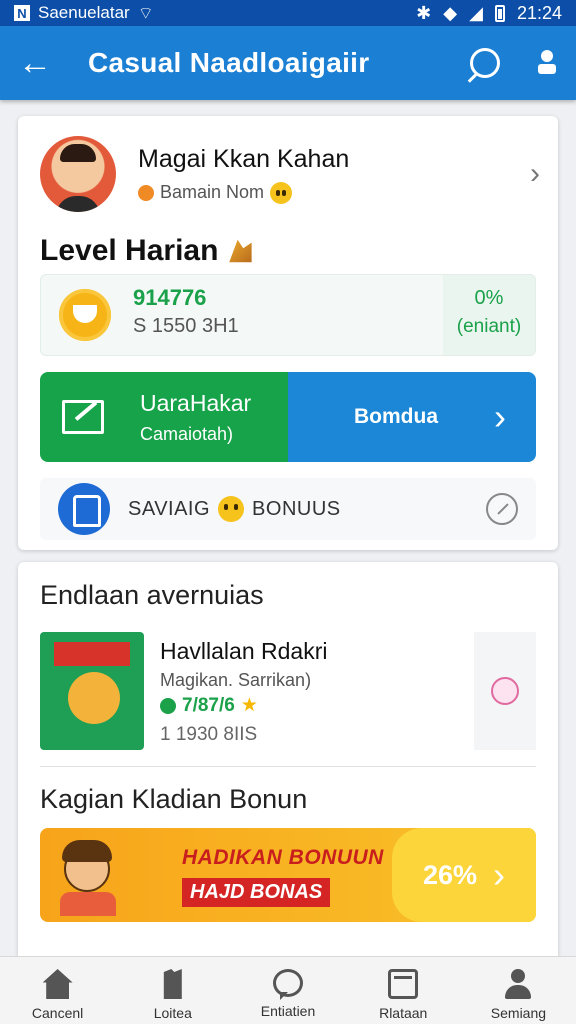 The image size is (576, 1024). I want to click on list-item-meta: 1 1930 8IIS, so click(209, 734).